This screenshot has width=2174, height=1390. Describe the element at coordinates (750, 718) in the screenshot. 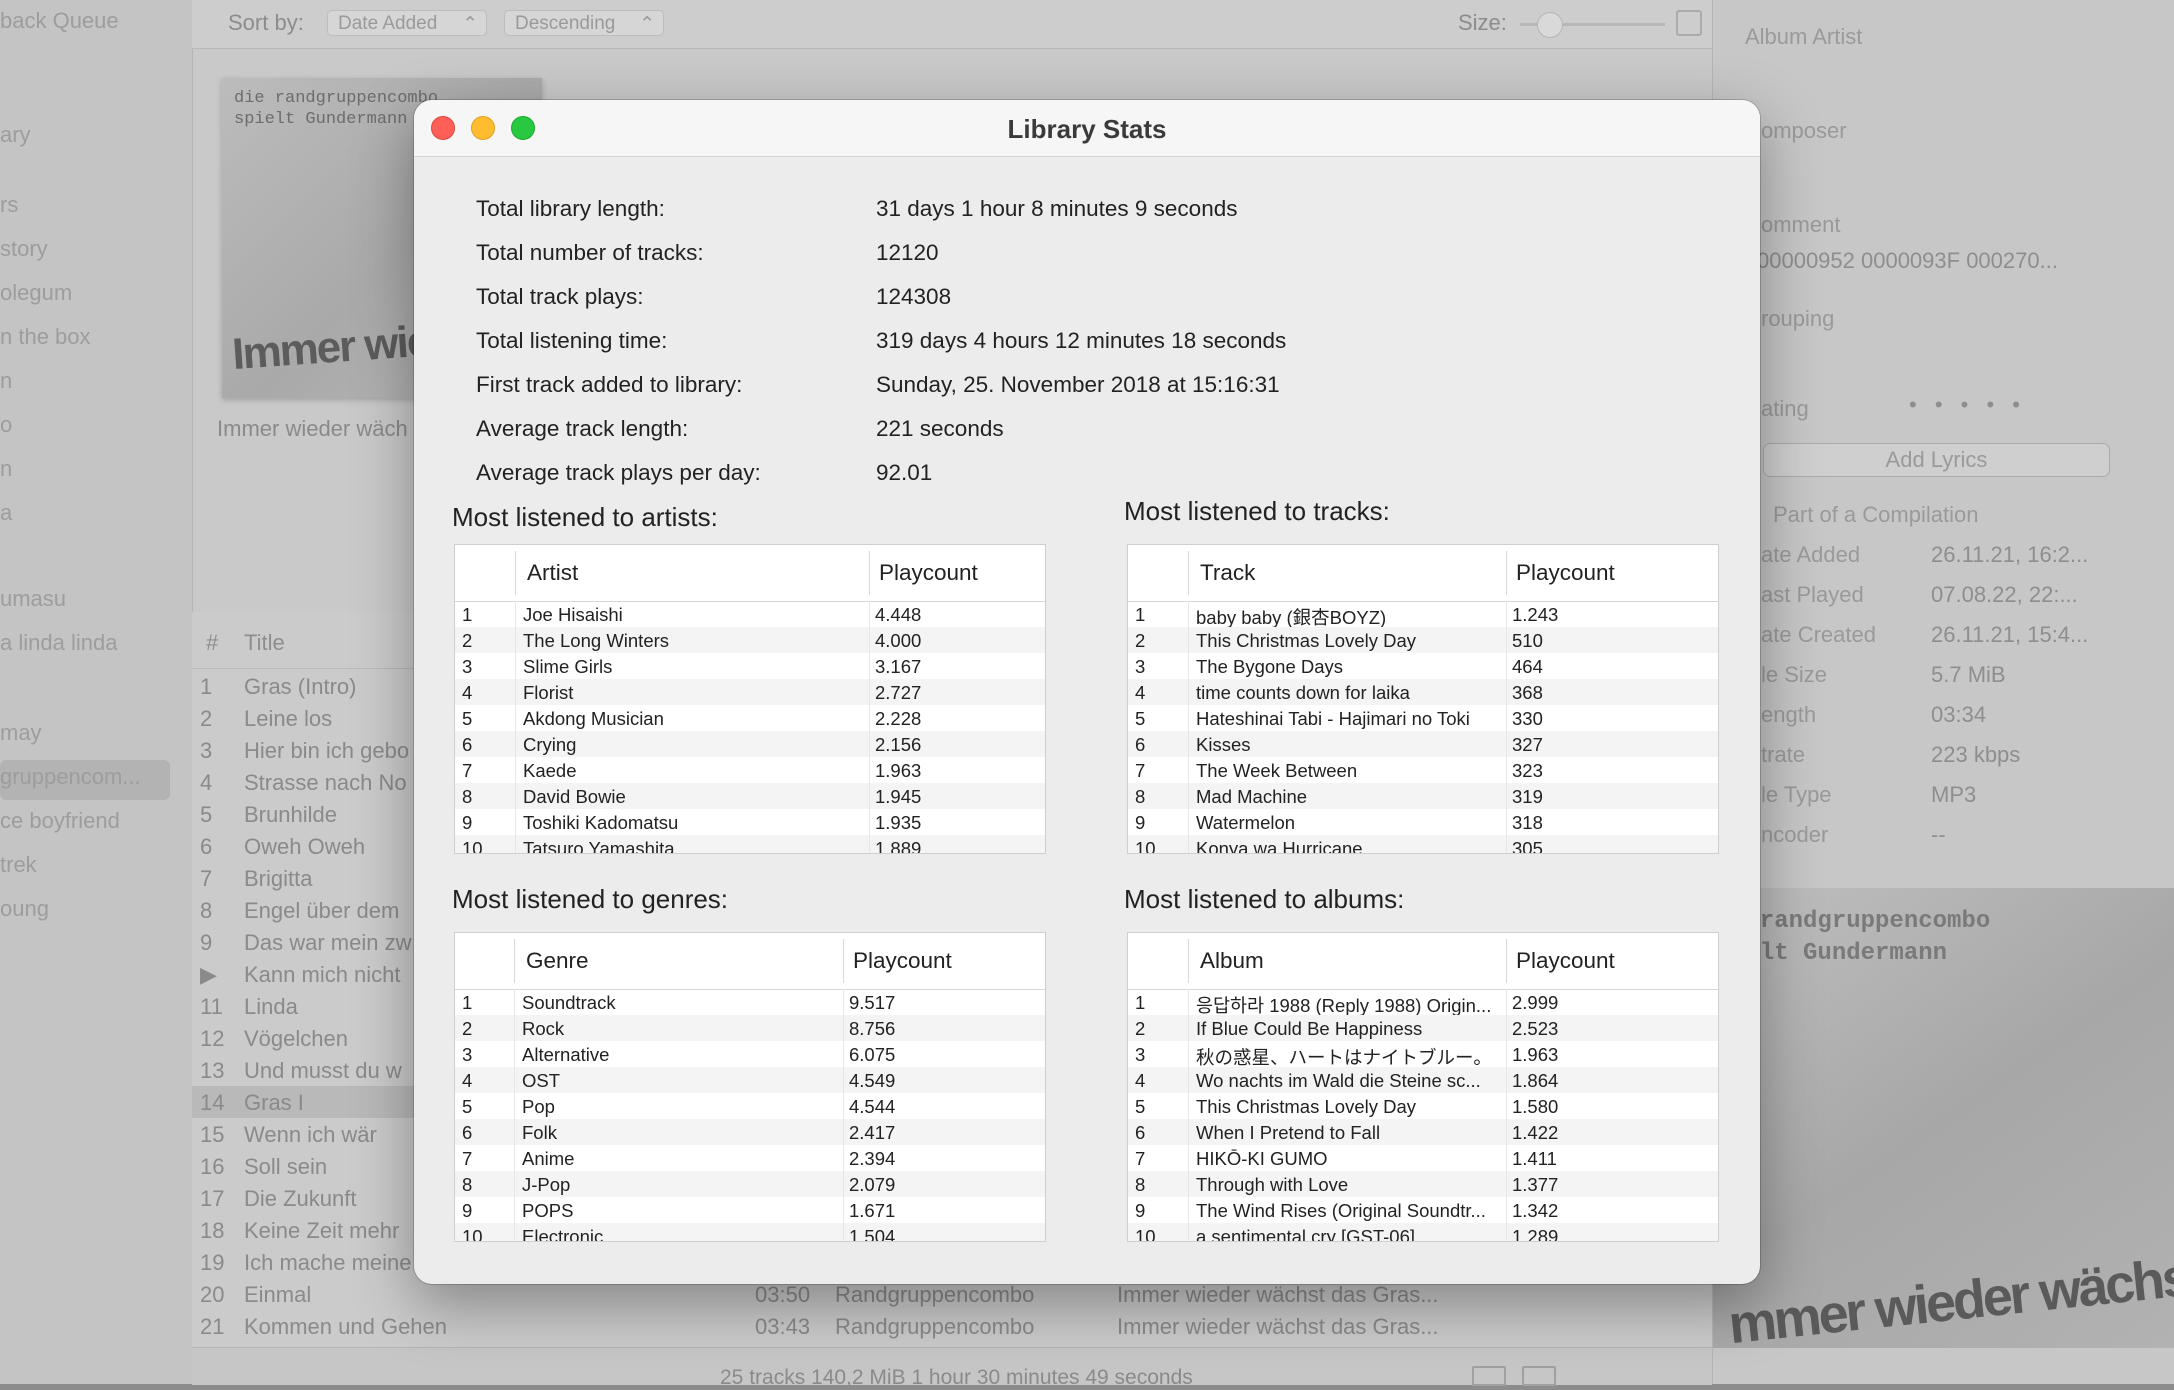

I see `table-row: 5 Akdong Musician 2.228` at that location.